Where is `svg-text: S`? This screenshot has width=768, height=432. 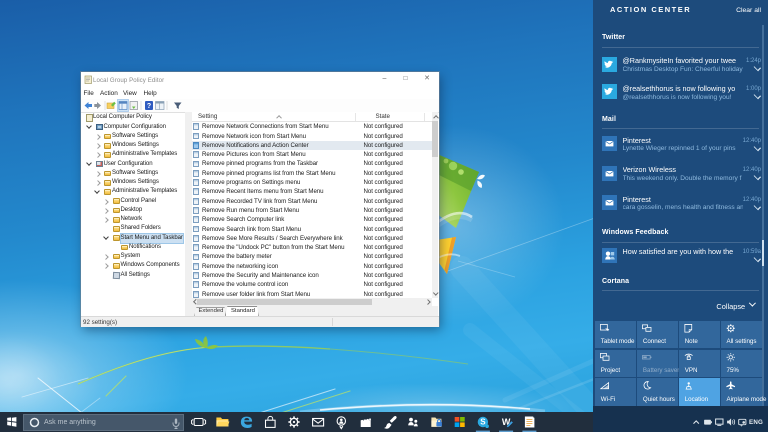 svg-text: S is located at coordinates (483, 422).